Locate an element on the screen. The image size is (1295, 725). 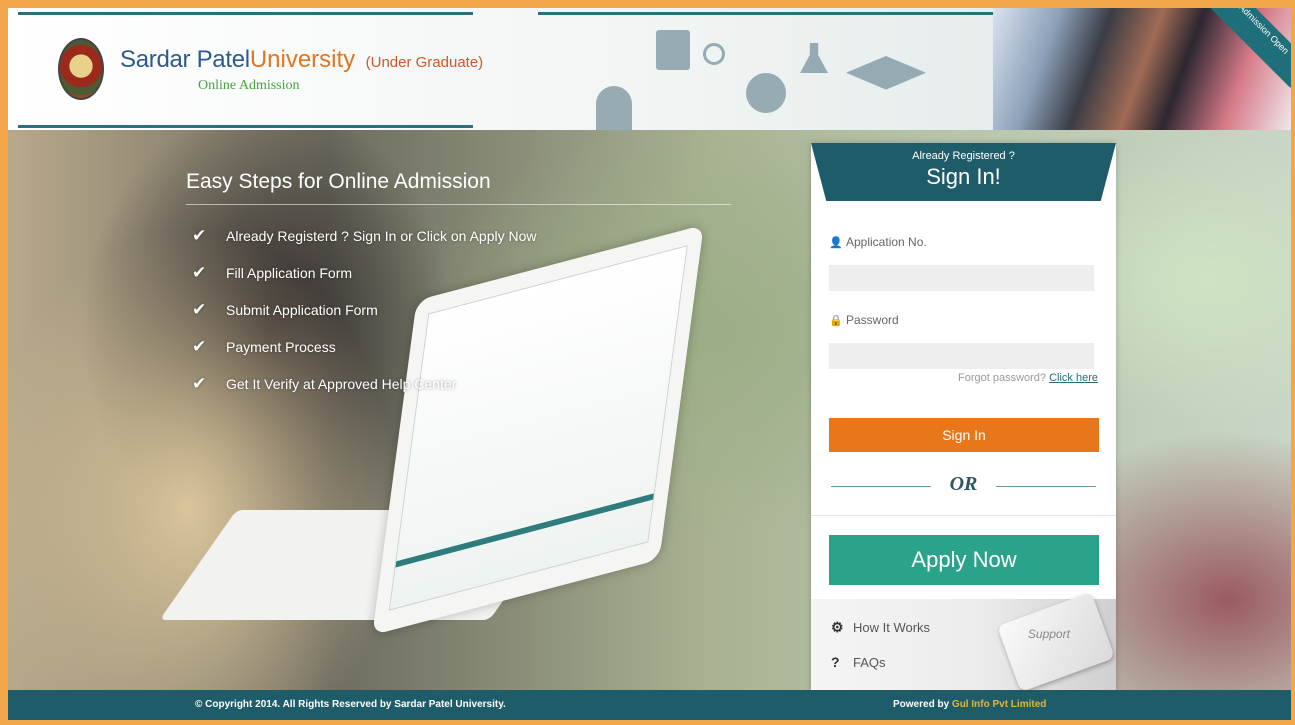
award-icon is located at coordinates (714, 54).